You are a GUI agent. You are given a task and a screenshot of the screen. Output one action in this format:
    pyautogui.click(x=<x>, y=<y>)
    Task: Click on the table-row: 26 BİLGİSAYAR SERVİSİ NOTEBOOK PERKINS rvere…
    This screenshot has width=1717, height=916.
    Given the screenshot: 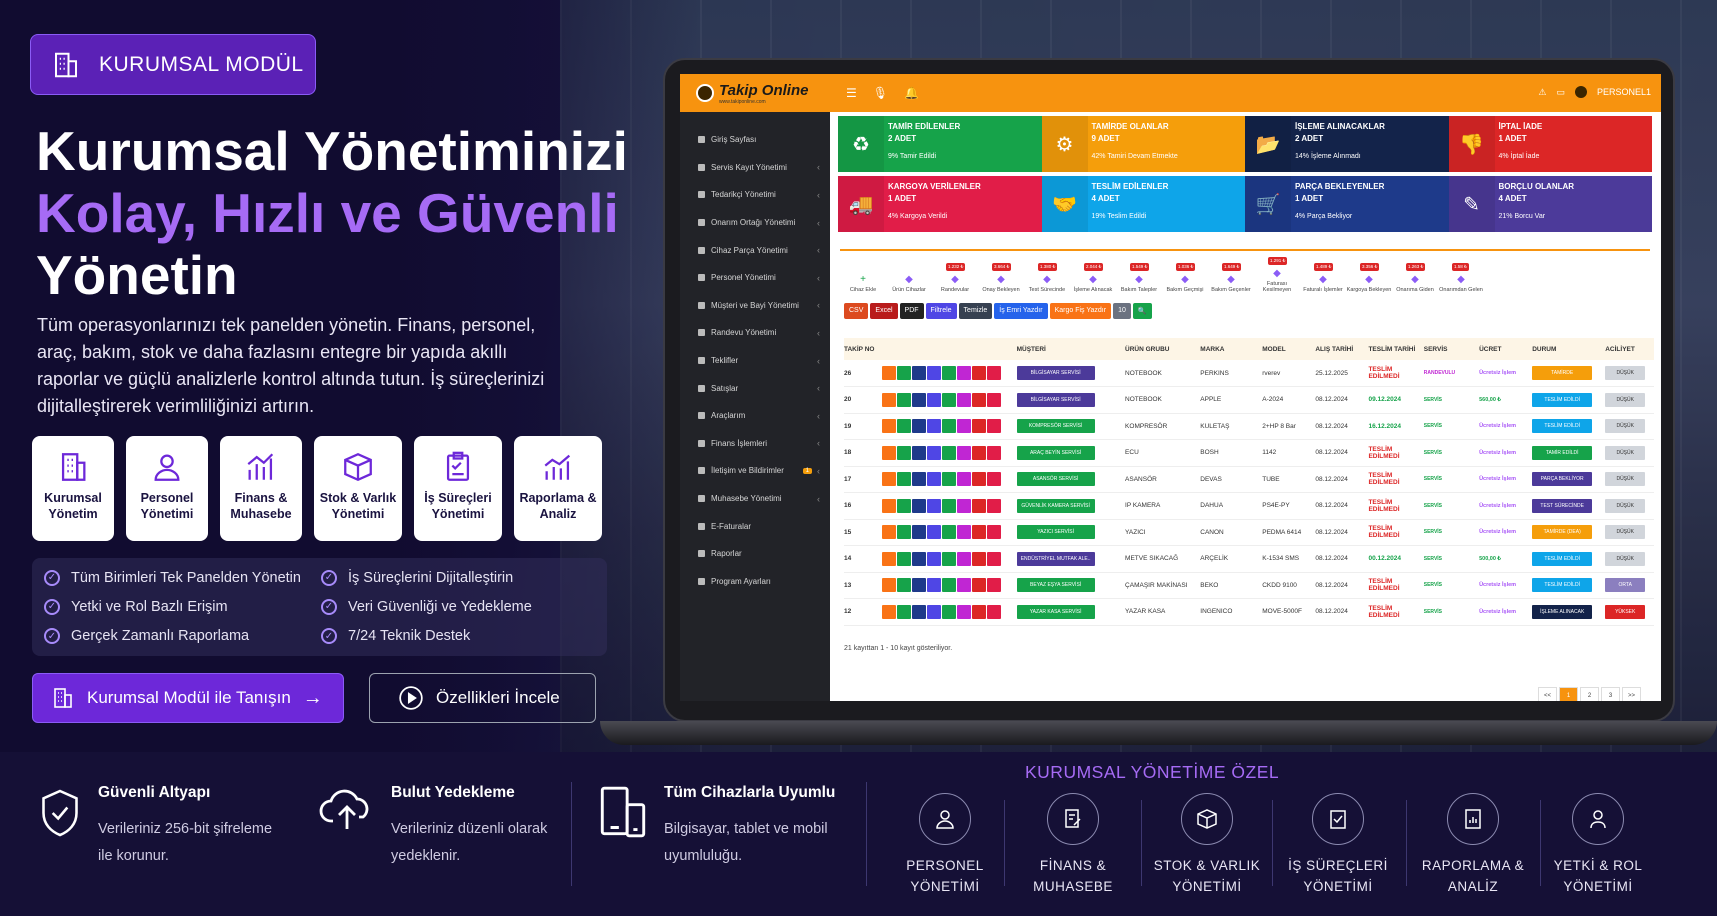 What is the action you would take?
    pyautogui.click(x=1249, y=373)
    